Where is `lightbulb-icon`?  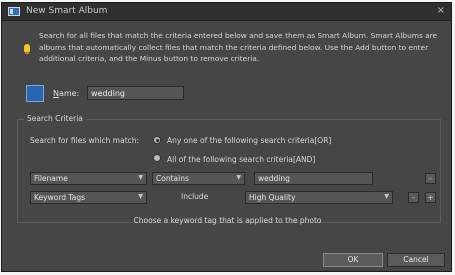 lightbulb-icon is located at coordinates (27, 49).